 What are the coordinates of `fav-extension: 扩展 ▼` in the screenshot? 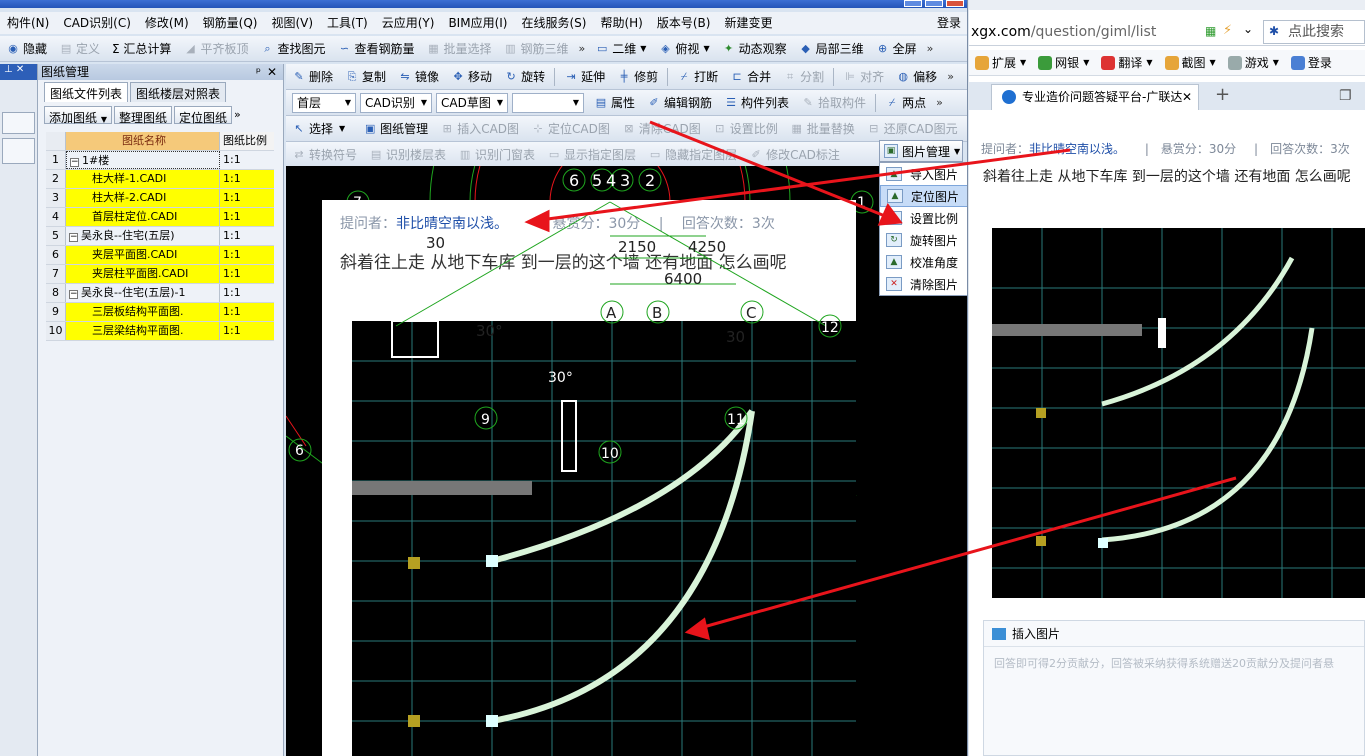 It's located at (1000, 62).